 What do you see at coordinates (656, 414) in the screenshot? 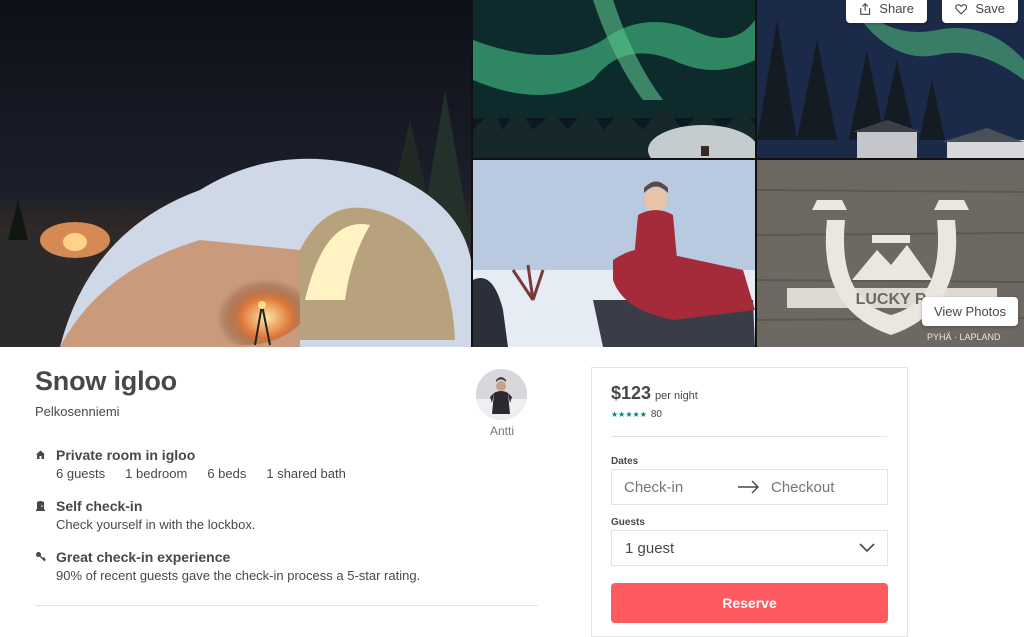
I see `review-count: 80` at bounding box center [656, 414].